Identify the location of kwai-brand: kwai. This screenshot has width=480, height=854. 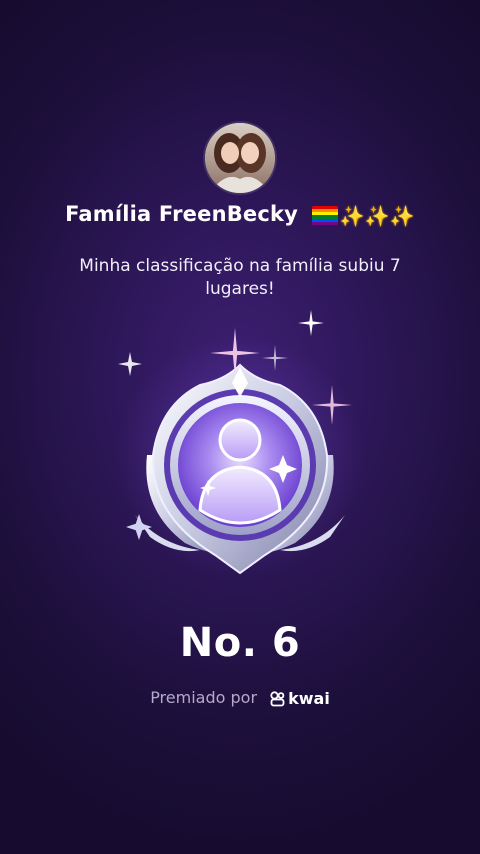
(309, 698).